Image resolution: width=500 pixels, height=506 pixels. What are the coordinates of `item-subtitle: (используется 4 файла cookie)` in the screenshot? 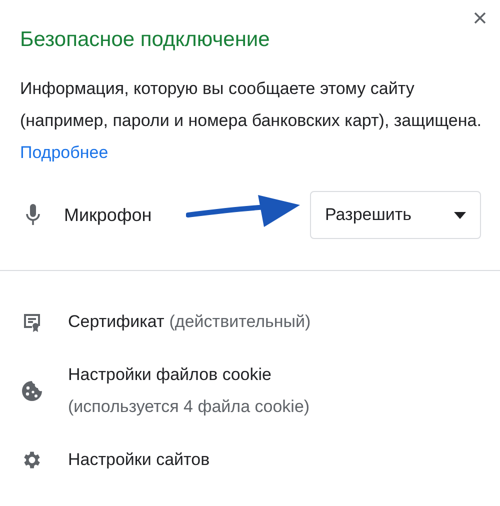 It's located at (189, 407).